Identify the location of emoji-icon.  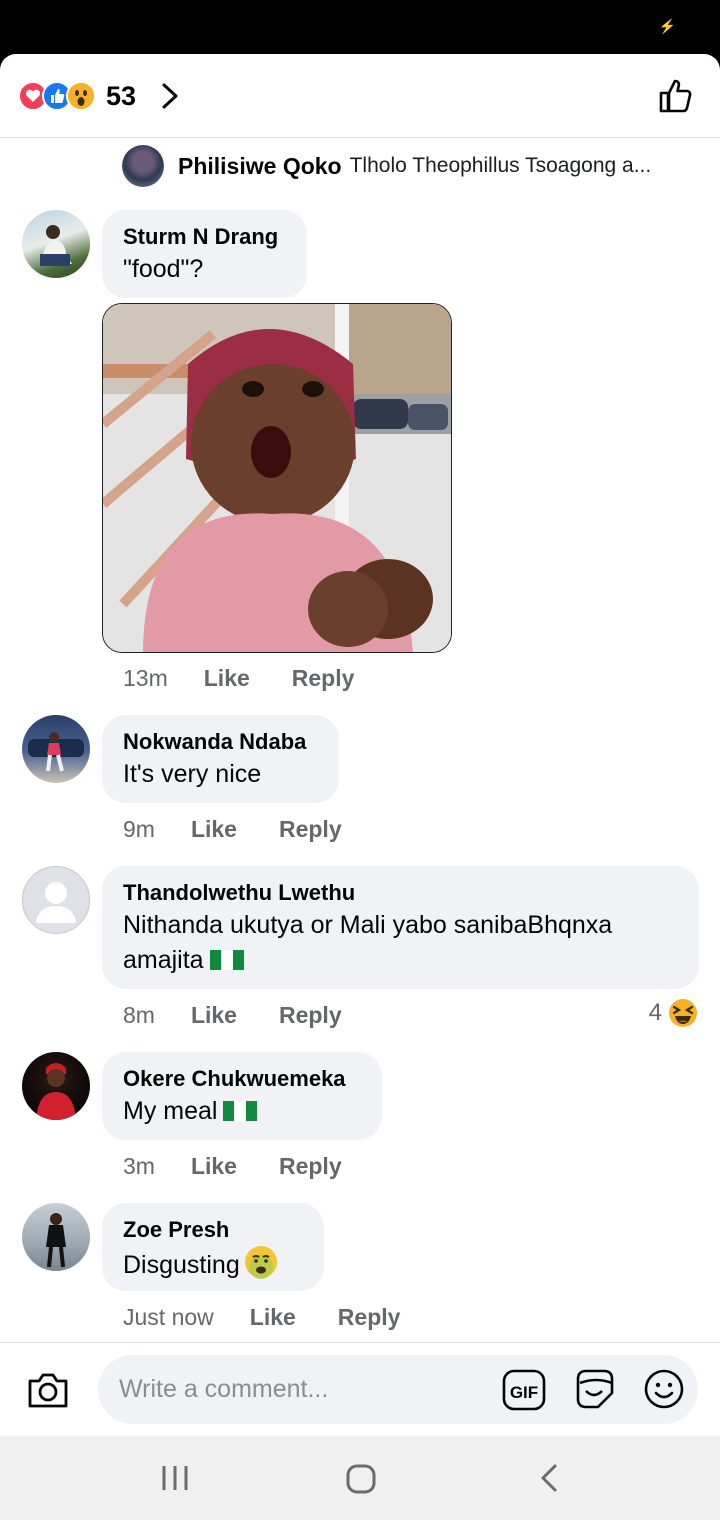
(664, 1391).